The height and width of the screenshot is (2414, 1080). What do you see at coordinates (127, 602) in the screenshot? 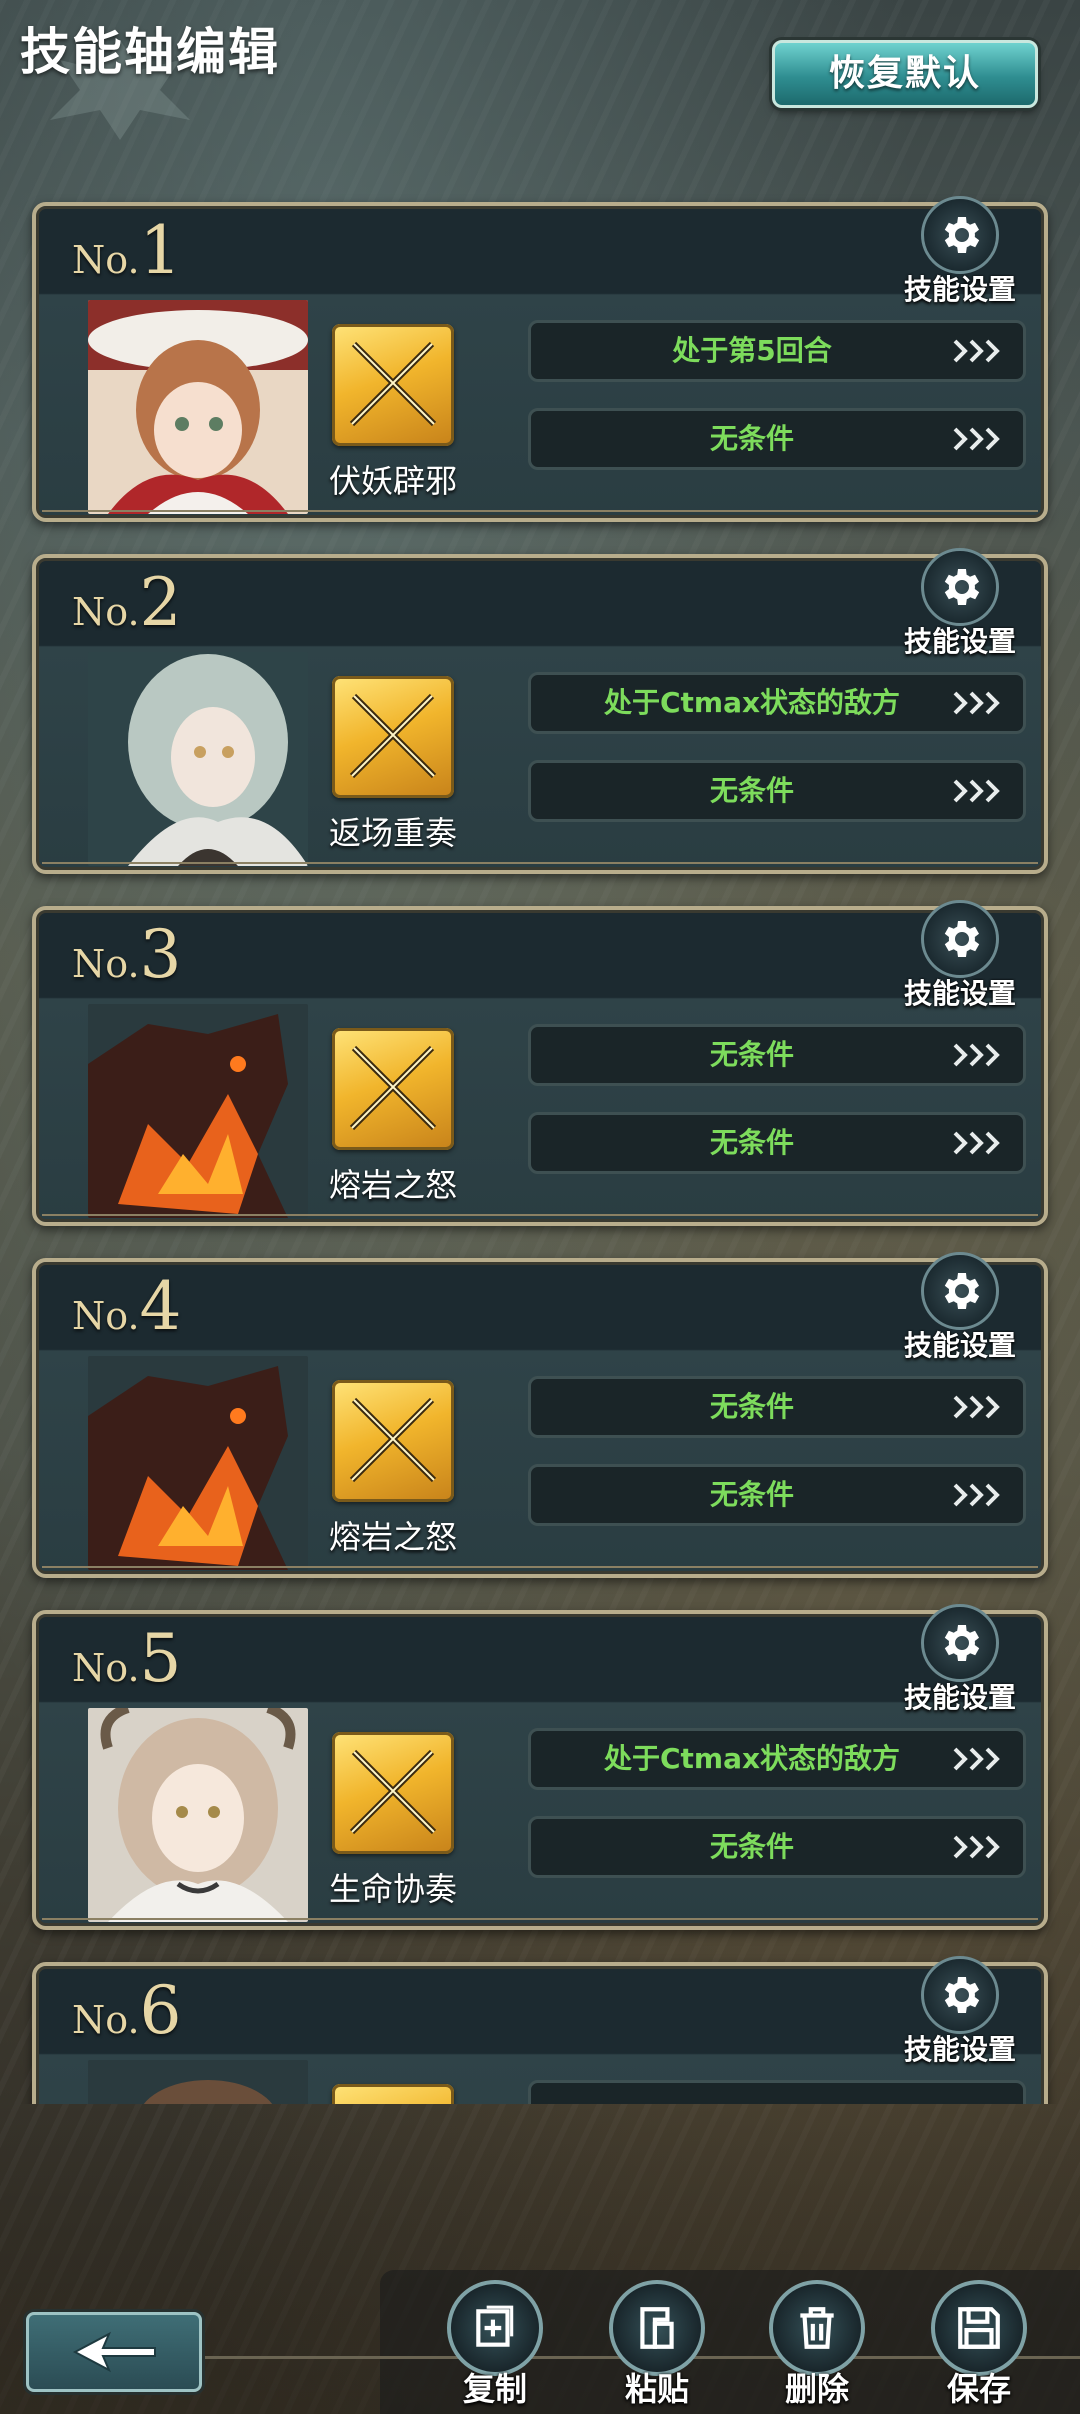
I see `card-number: No.2` at bounding box center [127, 602].